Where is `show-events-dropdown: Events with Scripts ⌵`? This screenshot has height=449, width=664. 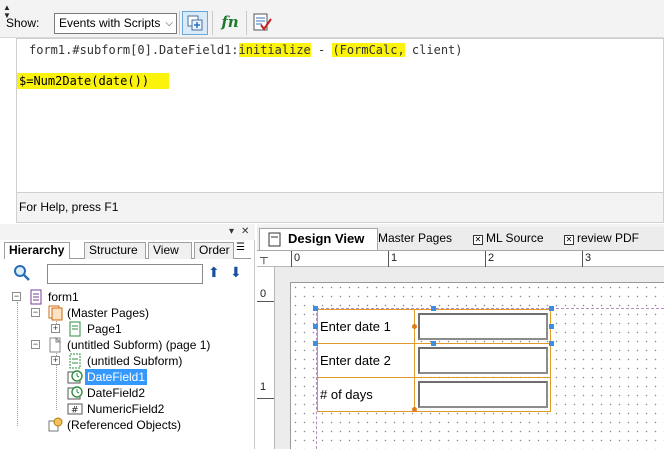
show-events-dropdown: Events with Scripts ⌵ is located at coordinates (115, 23).